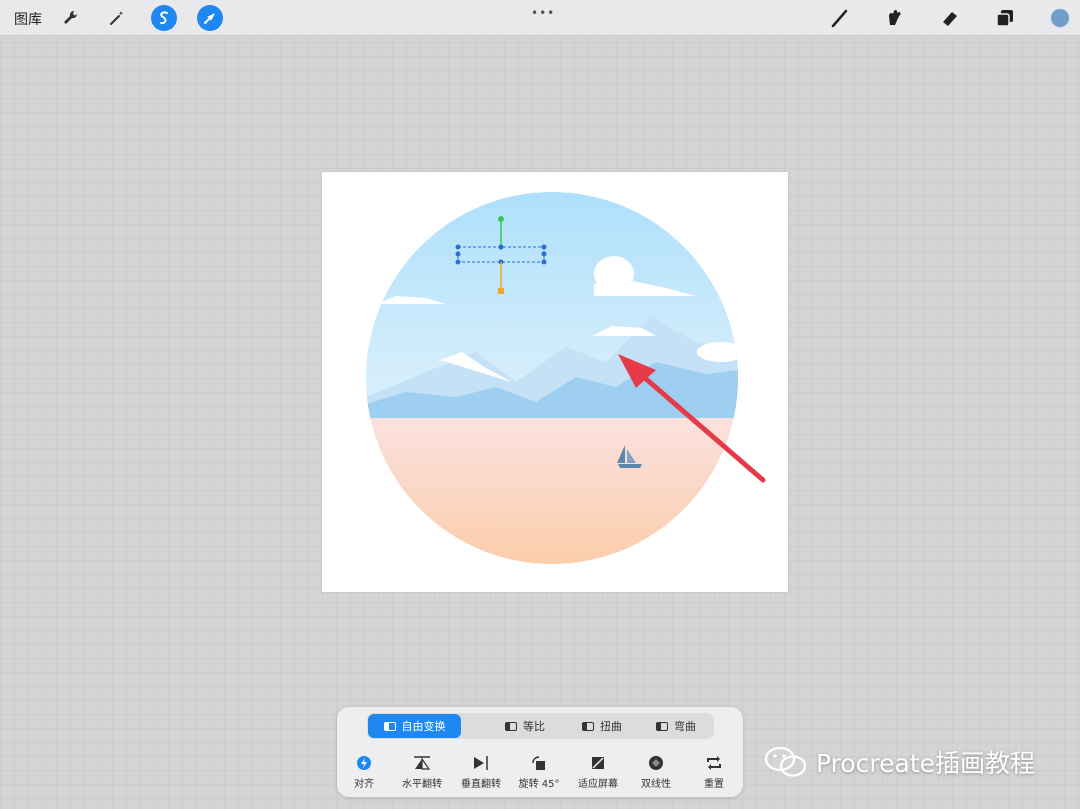 This screenshot has height=809, width=1080. I want to click on reset-button: 重置, so click(714, 772).